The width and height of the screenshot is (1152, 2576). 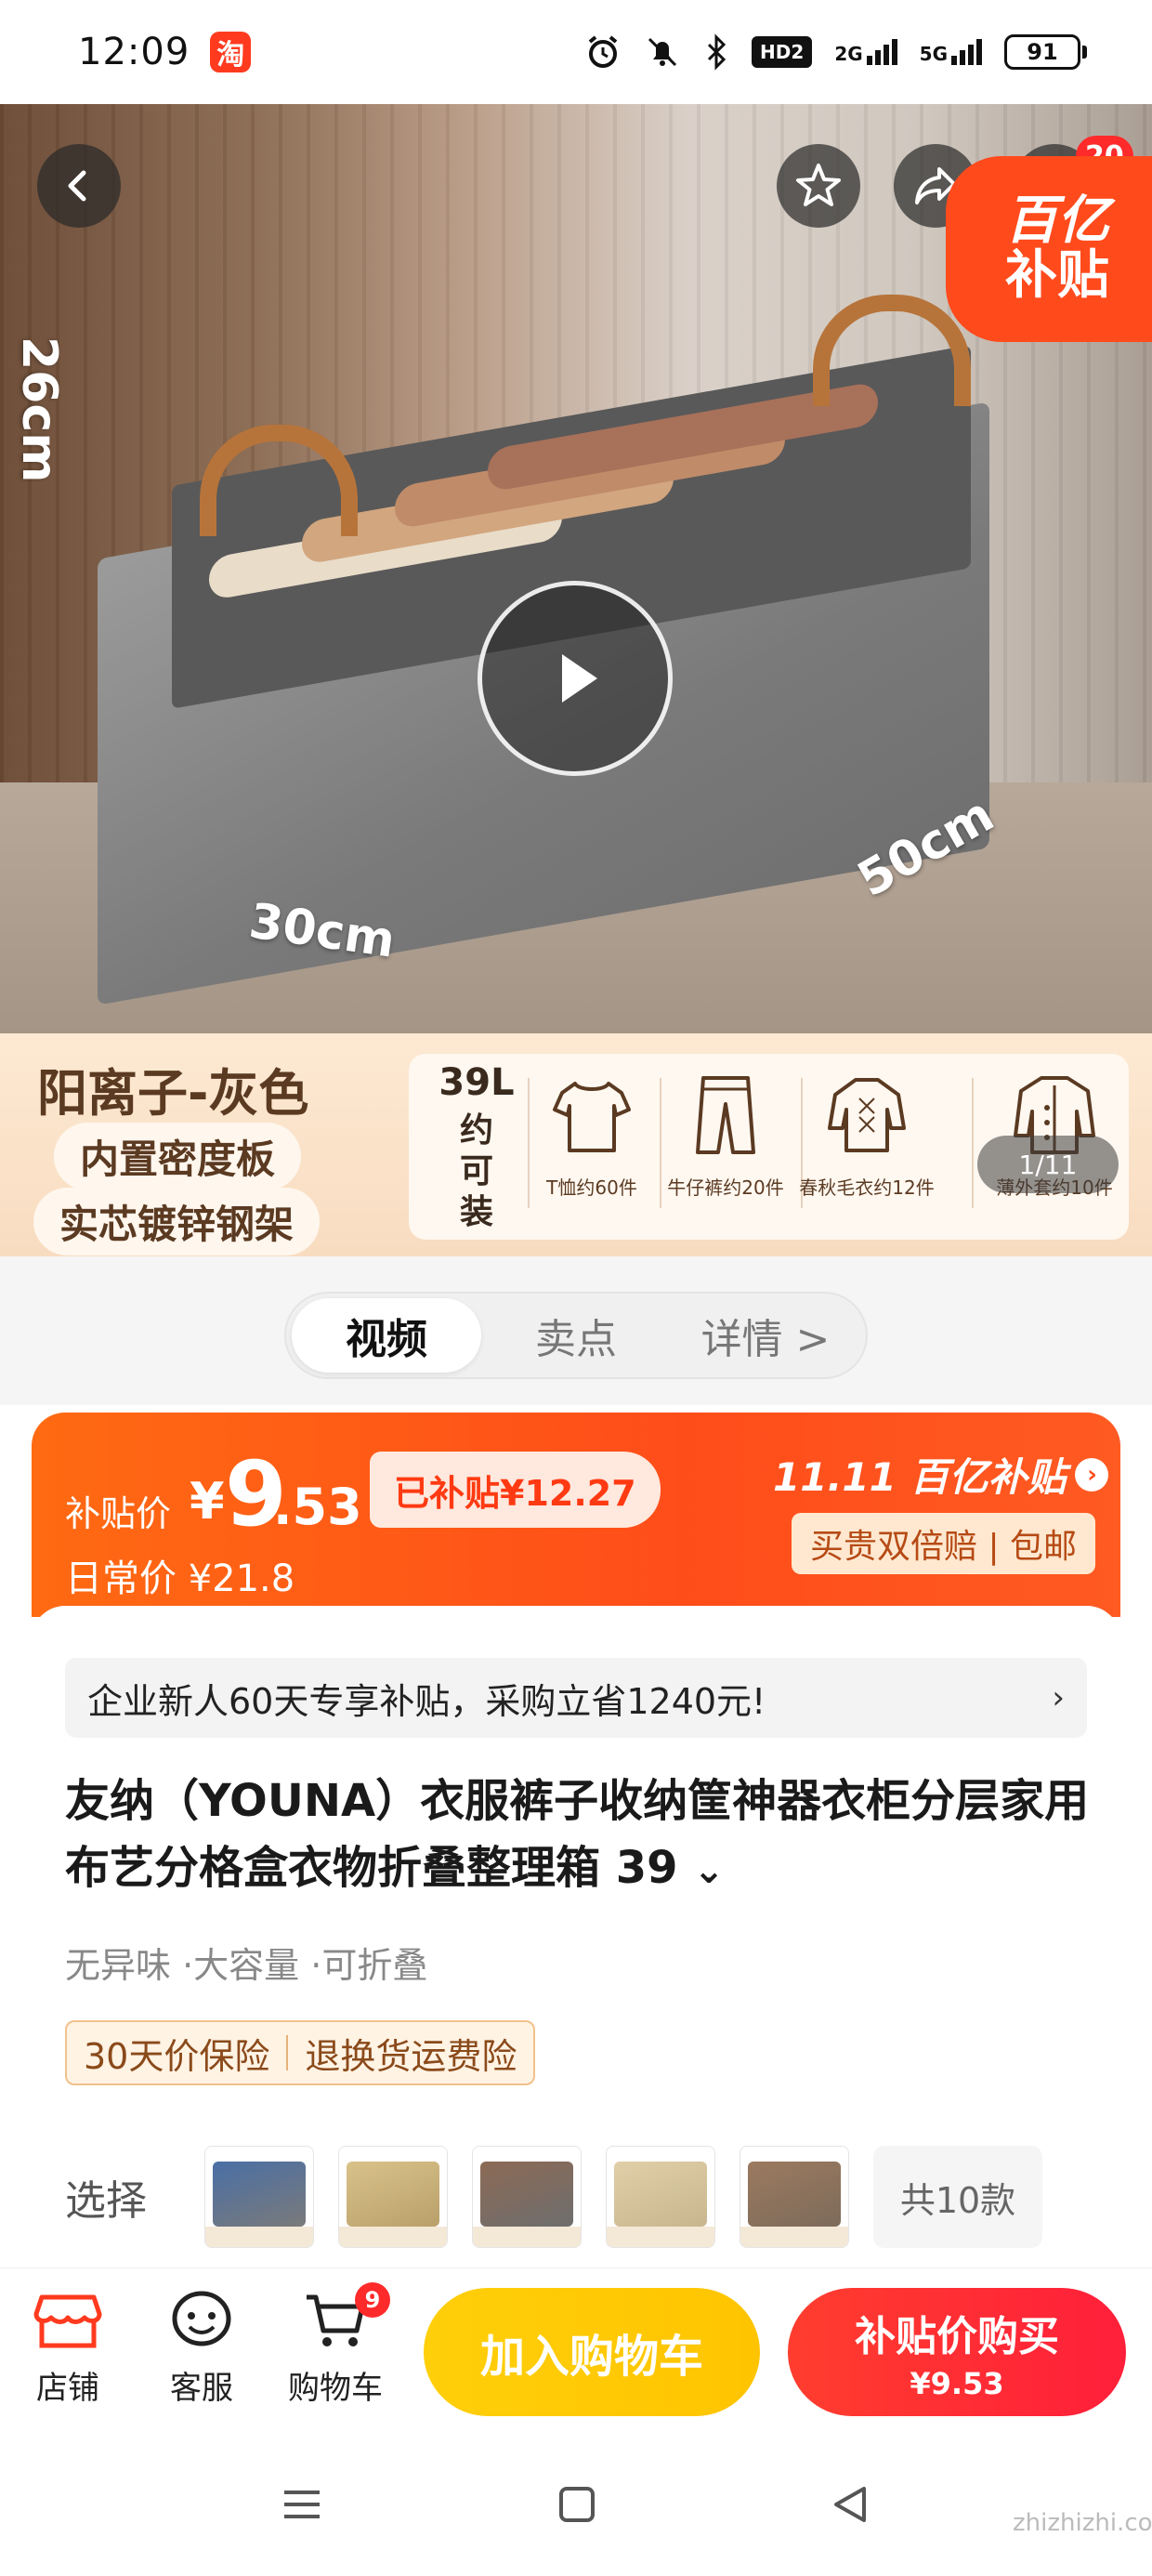 What do you see at coordinates (765, 1335) in the screenshot?
I see `tab-details: 详情 >` at bounding box center [765, 1335].